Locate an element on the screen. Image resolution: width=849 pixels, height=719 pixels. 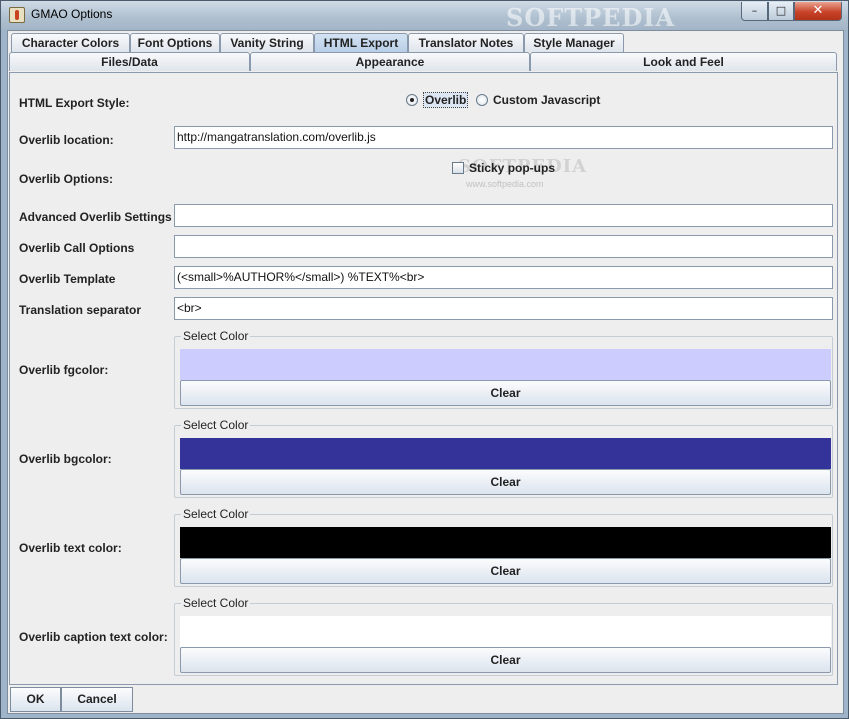
radio-overlib: Overlib is located at coordinates (437, 100).